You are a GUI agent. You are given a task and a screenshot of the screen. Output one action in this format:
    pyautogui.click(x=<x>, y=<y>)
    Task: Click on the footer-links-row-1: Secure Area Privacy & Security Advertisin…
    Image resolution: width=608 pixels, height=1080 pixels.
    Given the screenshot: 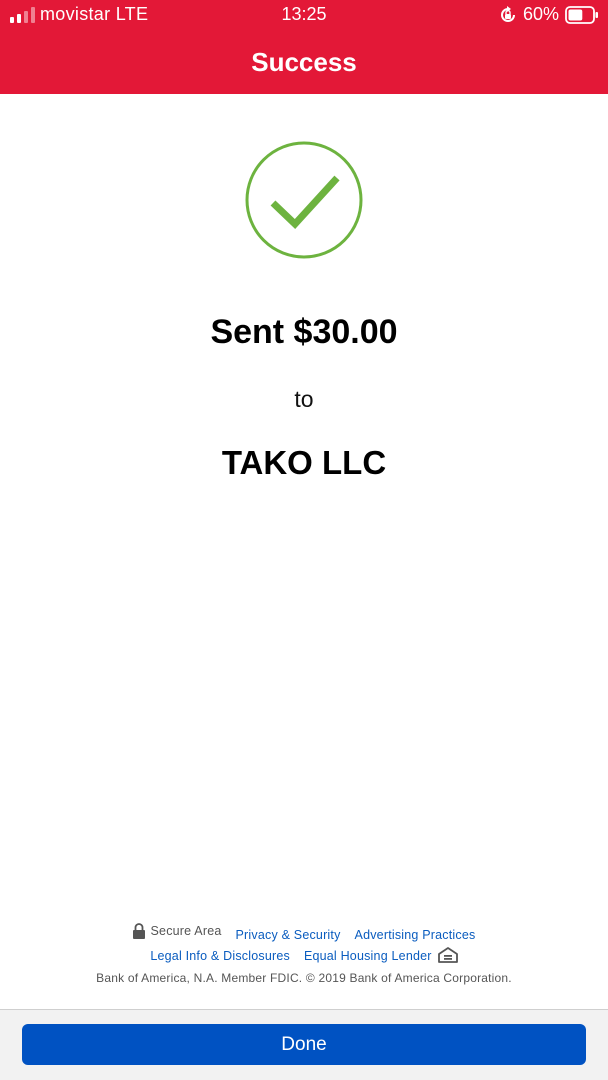 What is the action you would take?
    pyautogui.click(x=304, y=932)
    